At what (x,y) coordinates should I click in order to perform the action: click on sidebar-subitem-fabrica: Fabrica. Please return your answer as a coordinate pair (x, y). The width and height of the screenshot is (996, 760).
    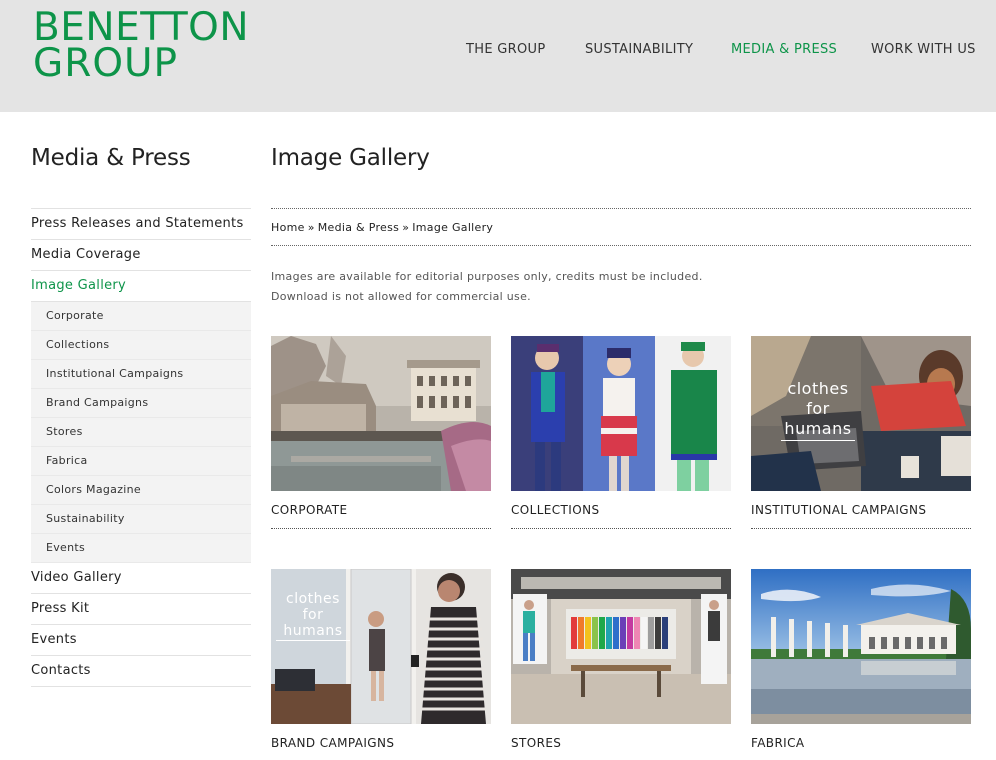
    Looking at the image, I should click on (141, 461).